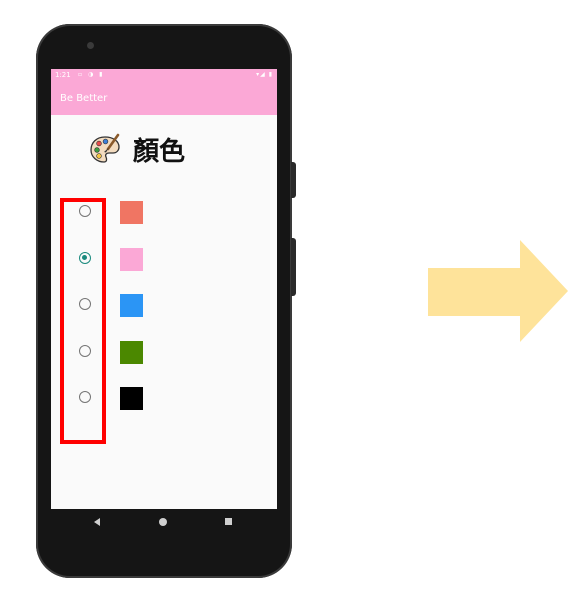 The width and height of the screenshot is (570, 596). I want to click on phone-power-button, so click(293, 180).